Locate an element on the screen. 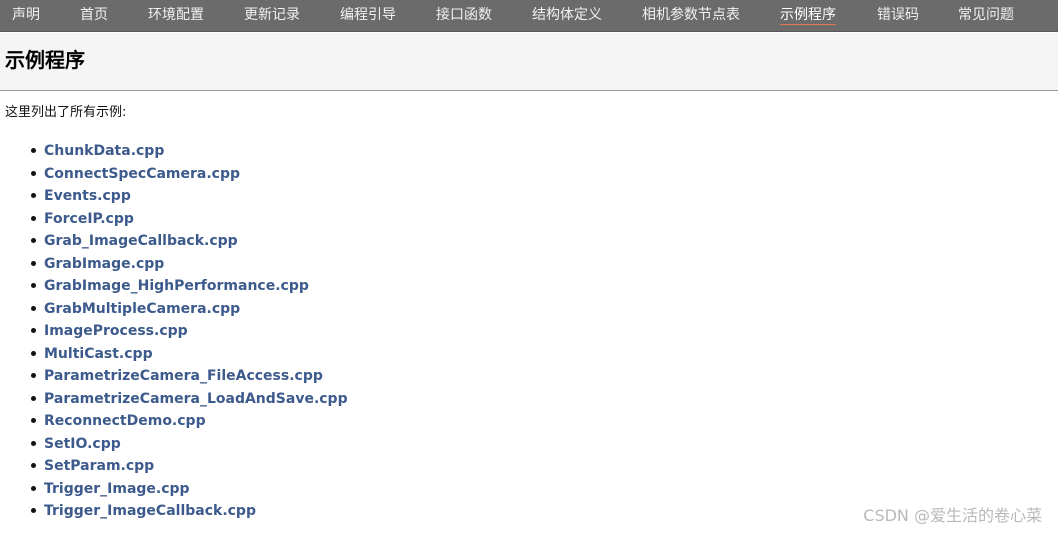 Image resolution: width=1058 pixels, height=535 pixels. list-item: GrabImage_HighPerformance.cpp is located at coordinates (174, 285).